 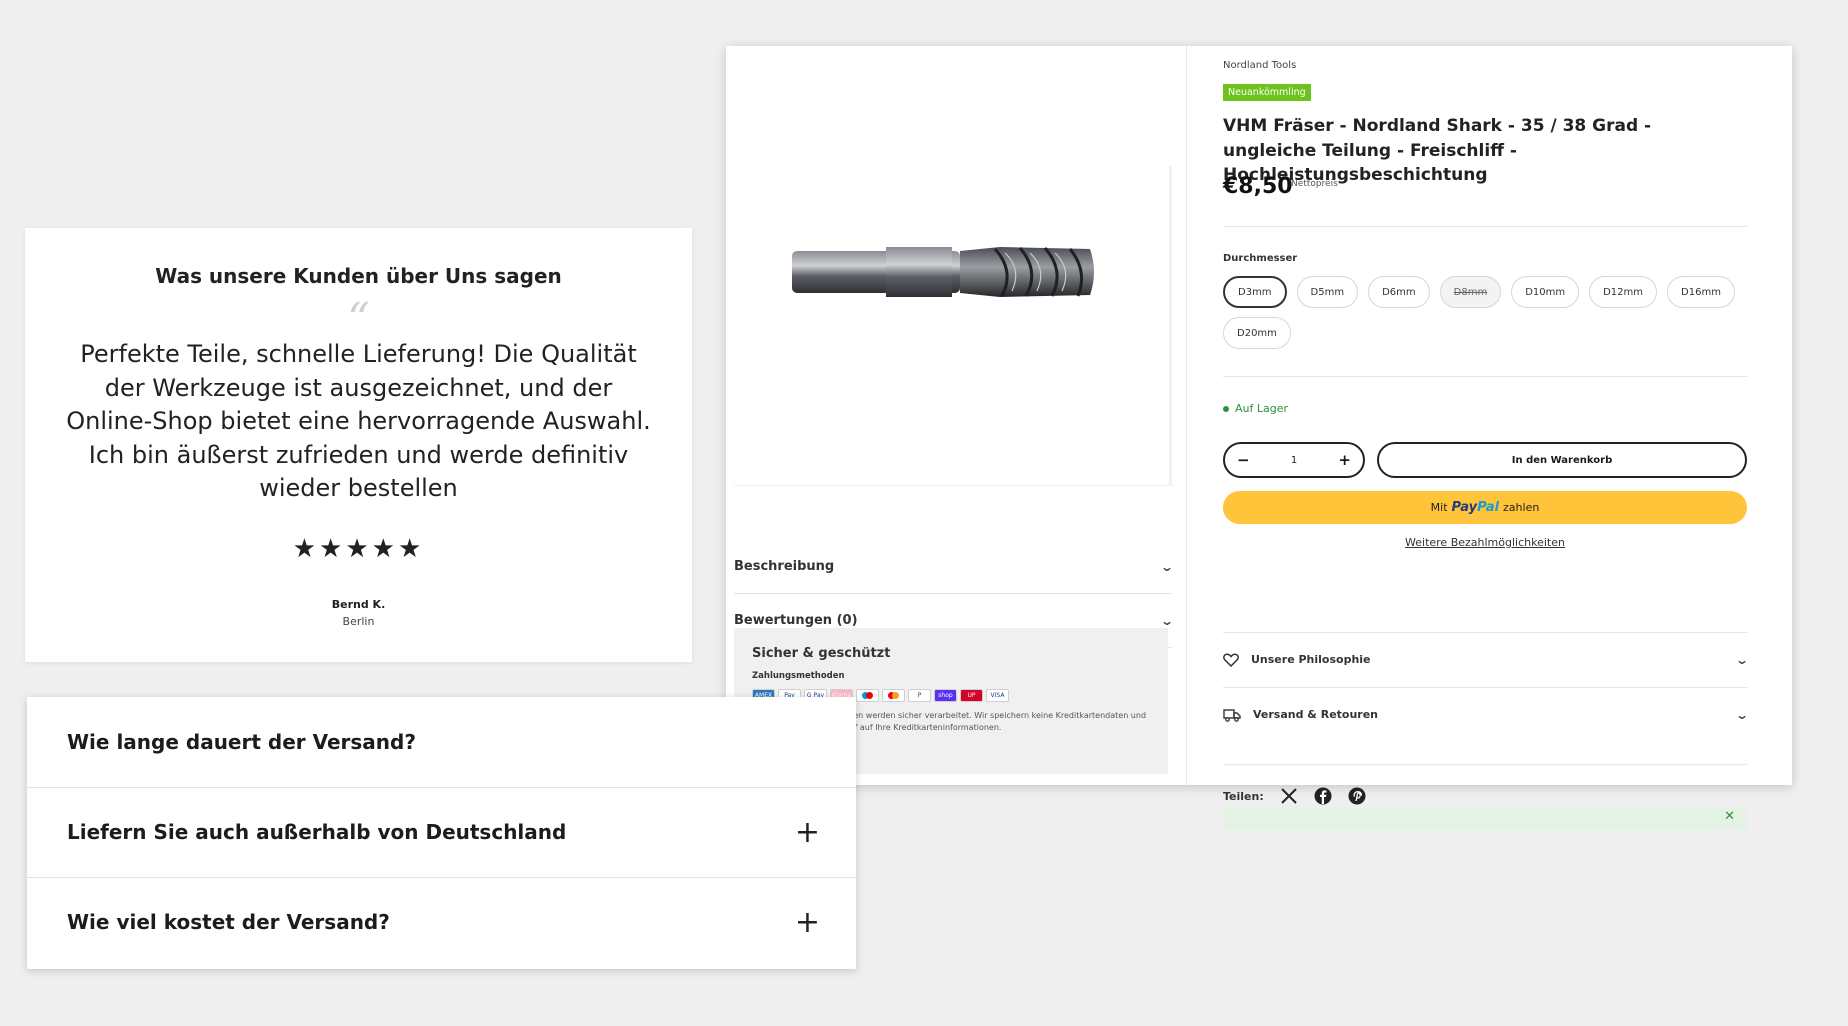 I want to click on star-rating-icon: ★★★★★, so click(x=358, y=548).